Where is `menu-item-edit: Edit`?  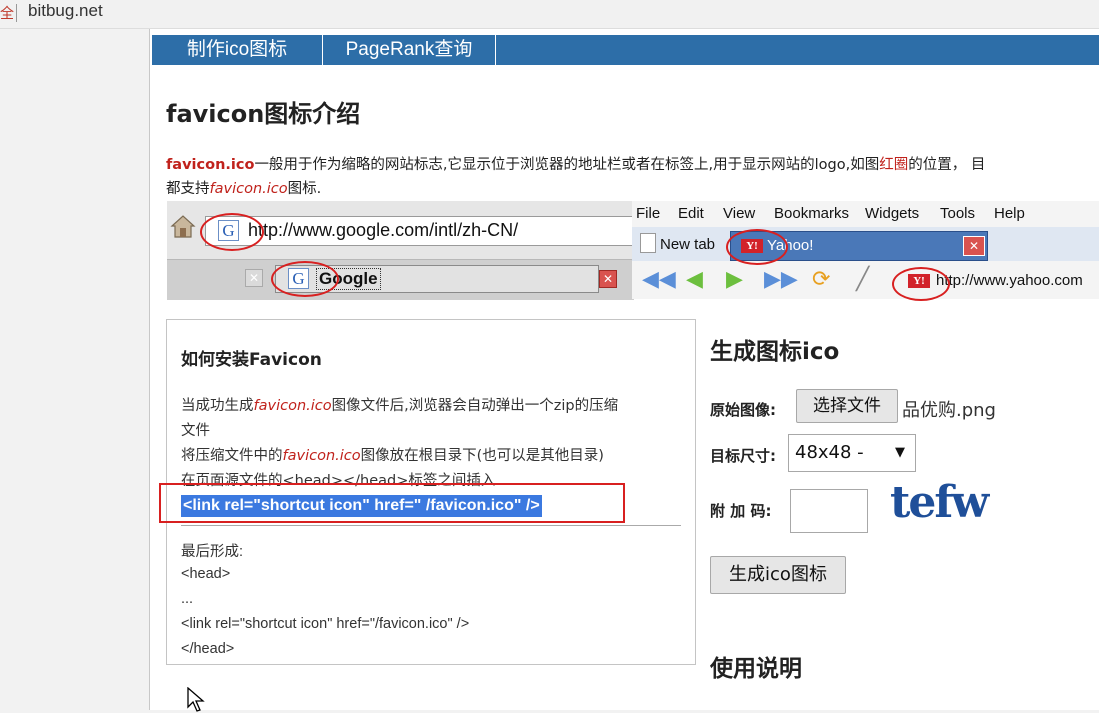
menu-item-edit: Edit is located at coordinates (691, 213).